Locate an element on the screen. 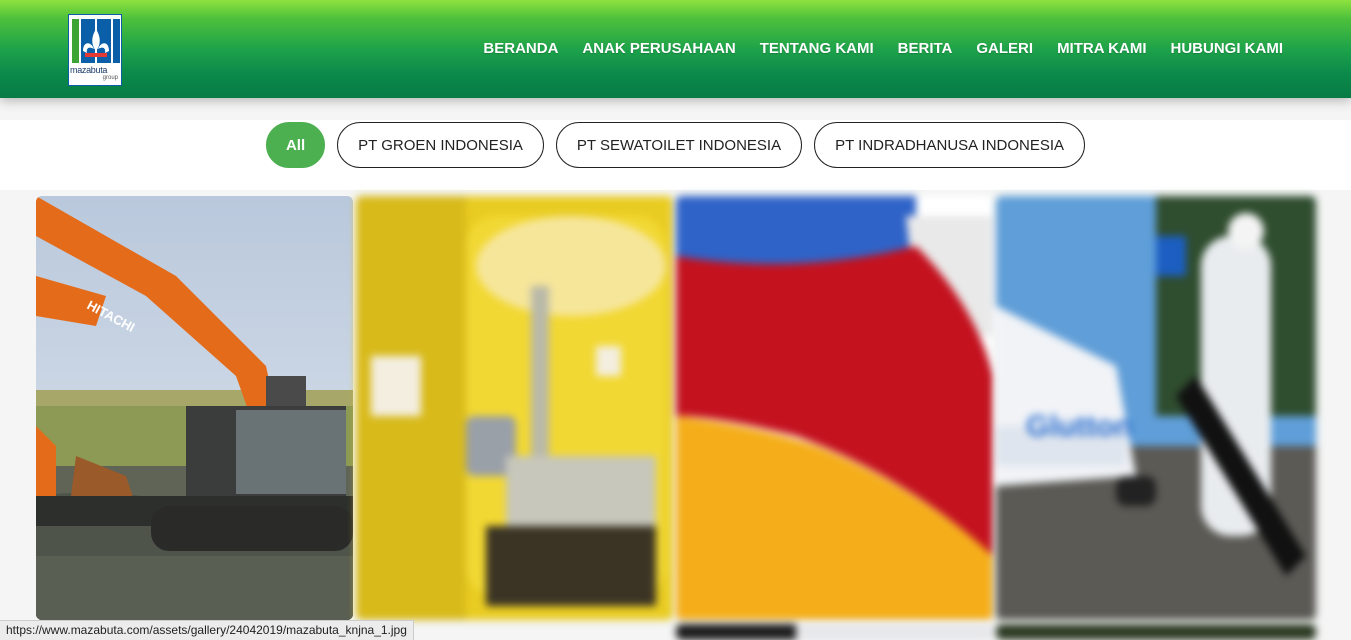  logo: mazabuta group is located at coordinates (95, 50).